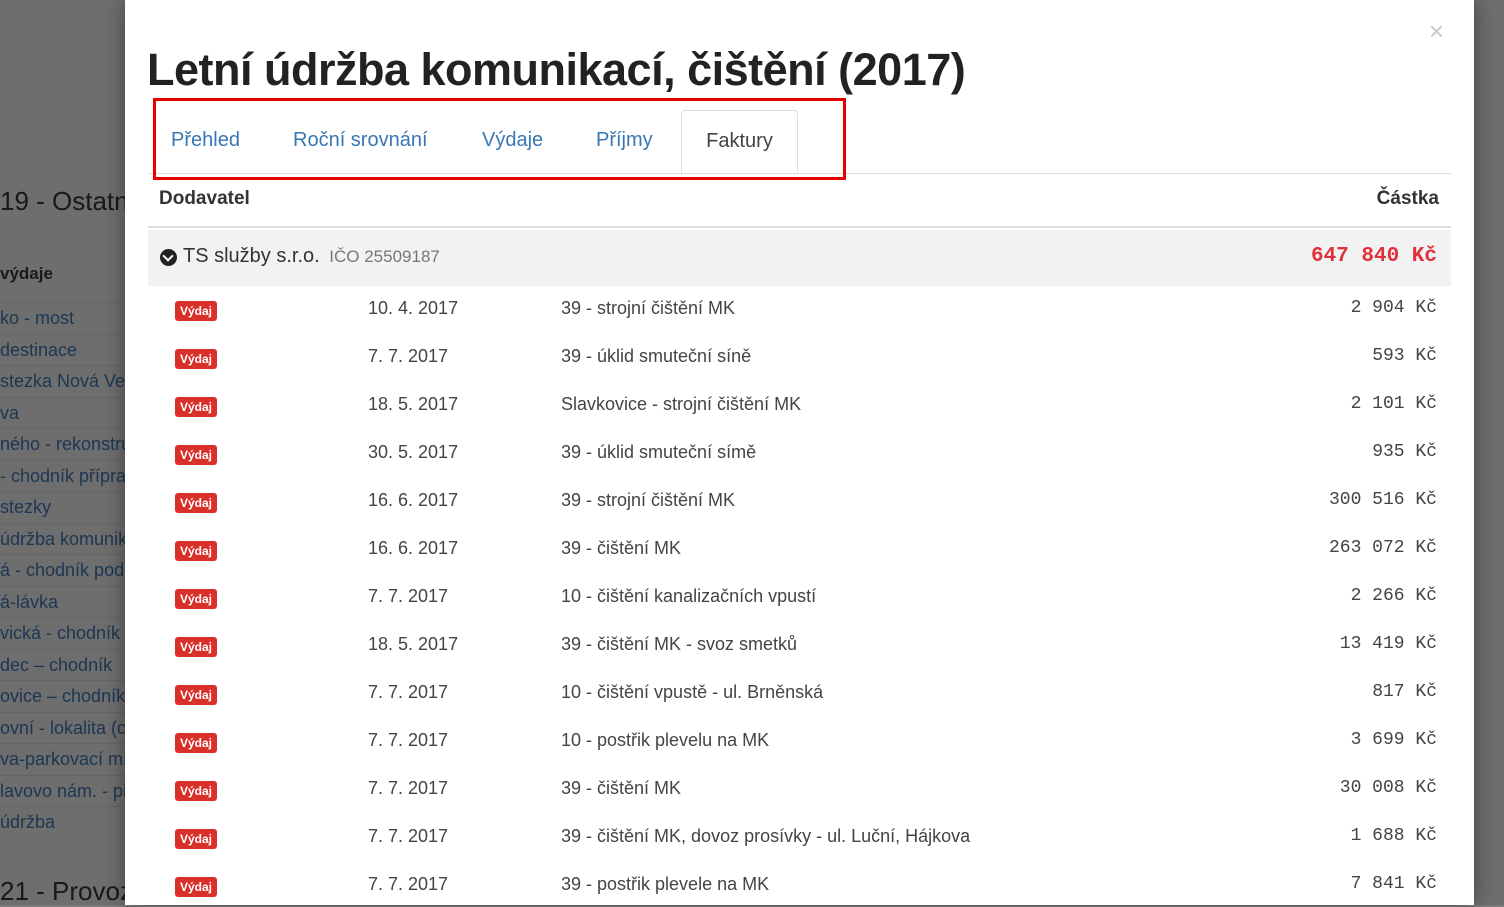 The width and height of the screenshot is (1504, 907). What do you see at coordinates (1373, 256) in the screenshot?
I see `supplier-total: 647 840 Kč` at bounding box center [1373, 256].